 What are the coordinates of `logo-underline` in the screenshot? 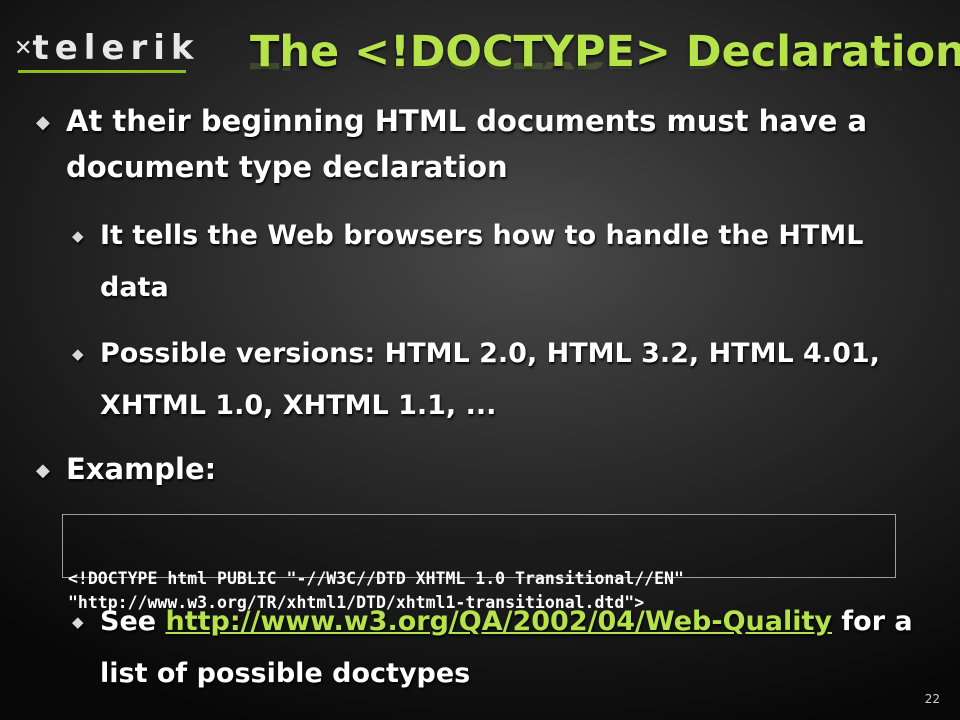 It's located at (102, 71).